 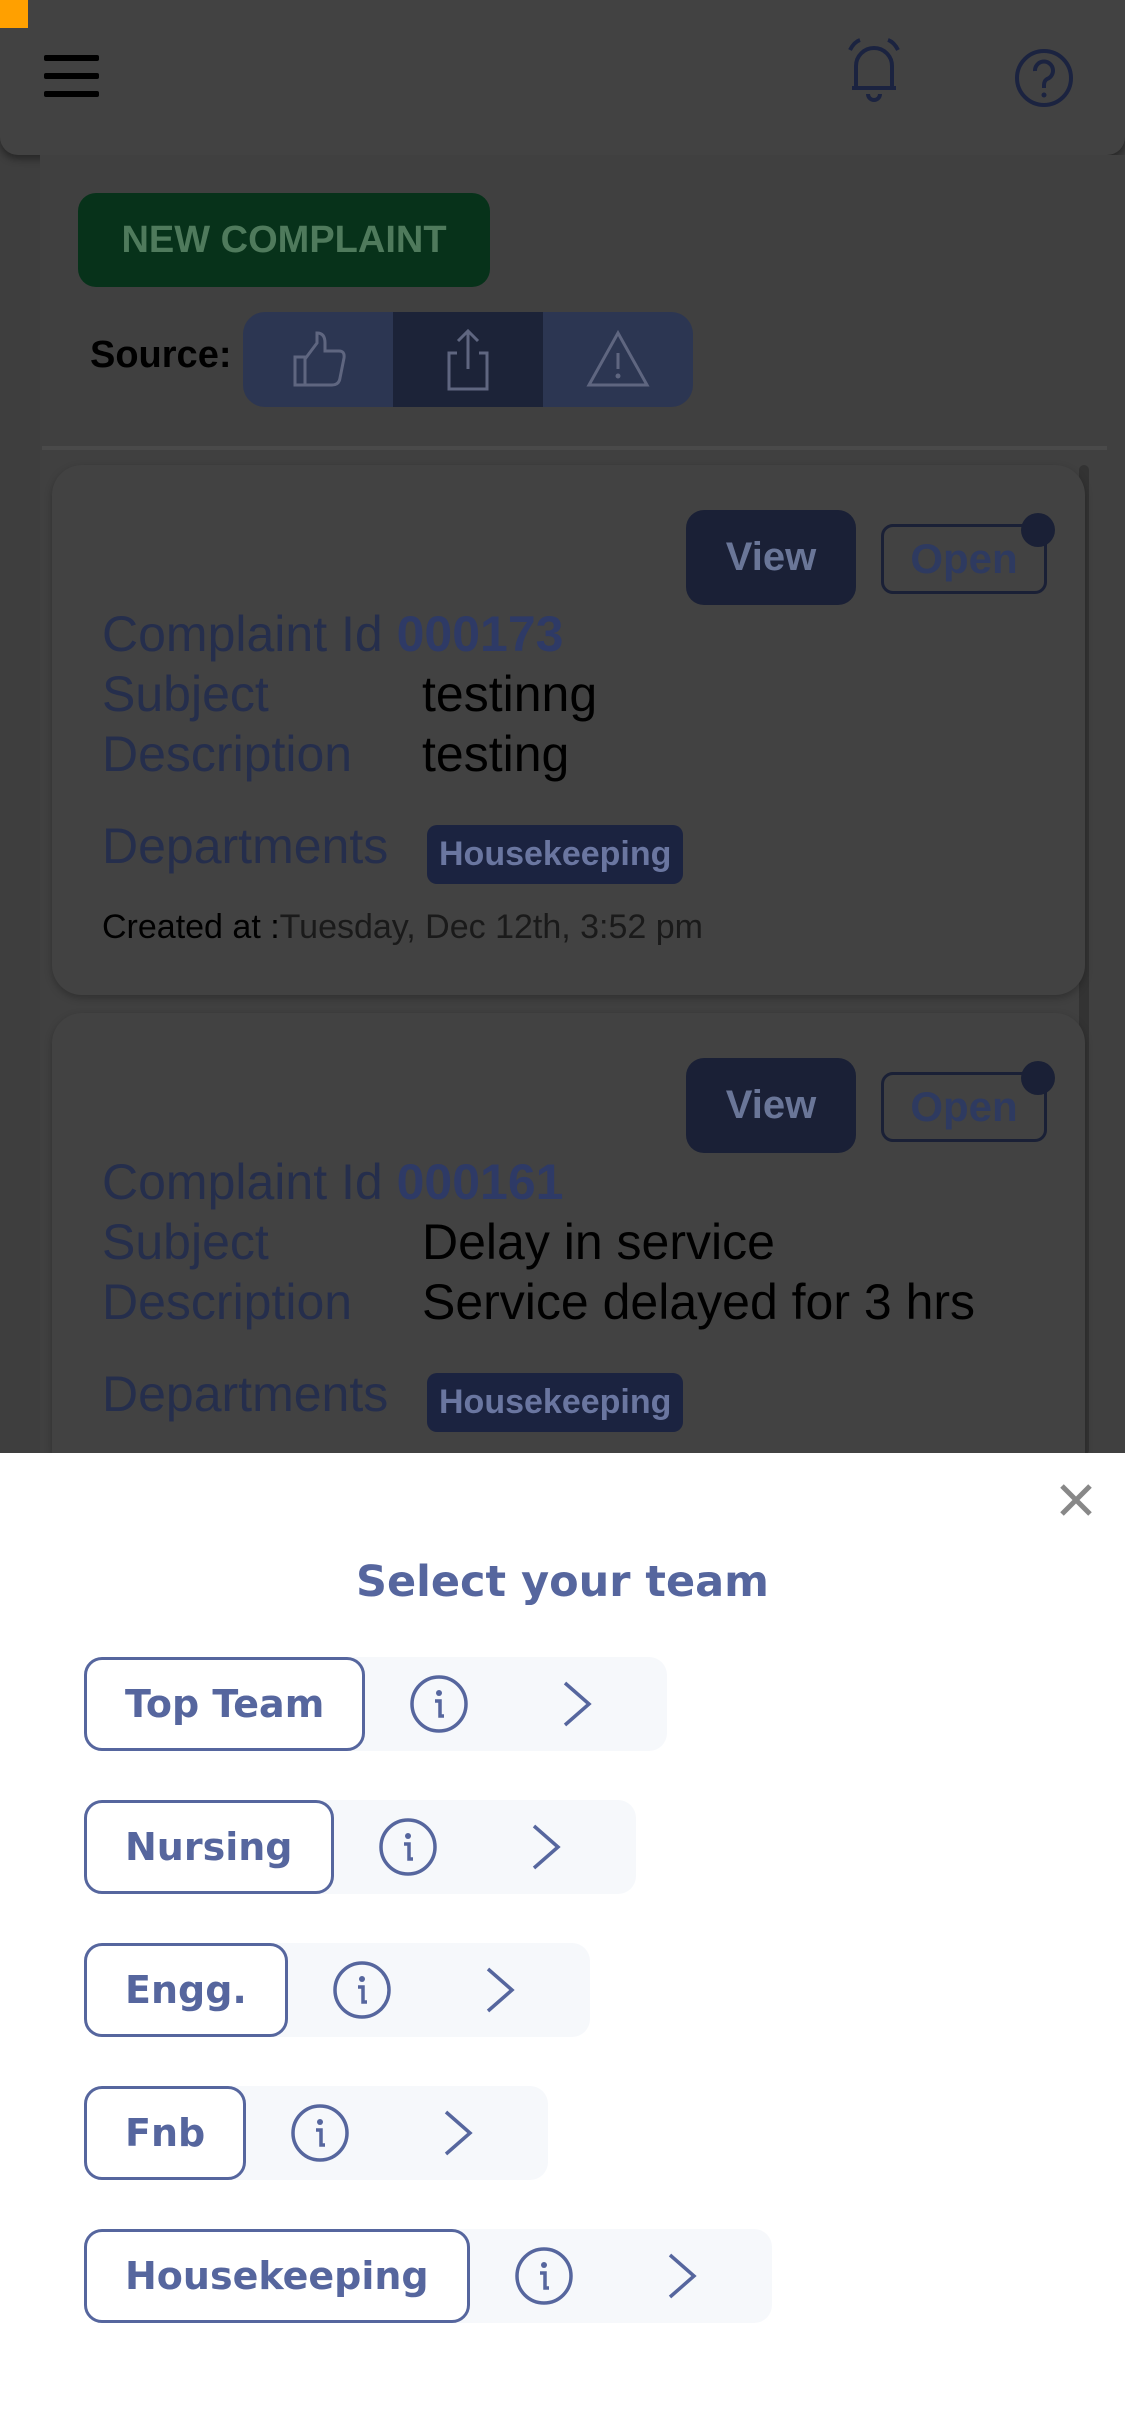 I want to click on team-button: Top Team, so click(x=225, y=1704).